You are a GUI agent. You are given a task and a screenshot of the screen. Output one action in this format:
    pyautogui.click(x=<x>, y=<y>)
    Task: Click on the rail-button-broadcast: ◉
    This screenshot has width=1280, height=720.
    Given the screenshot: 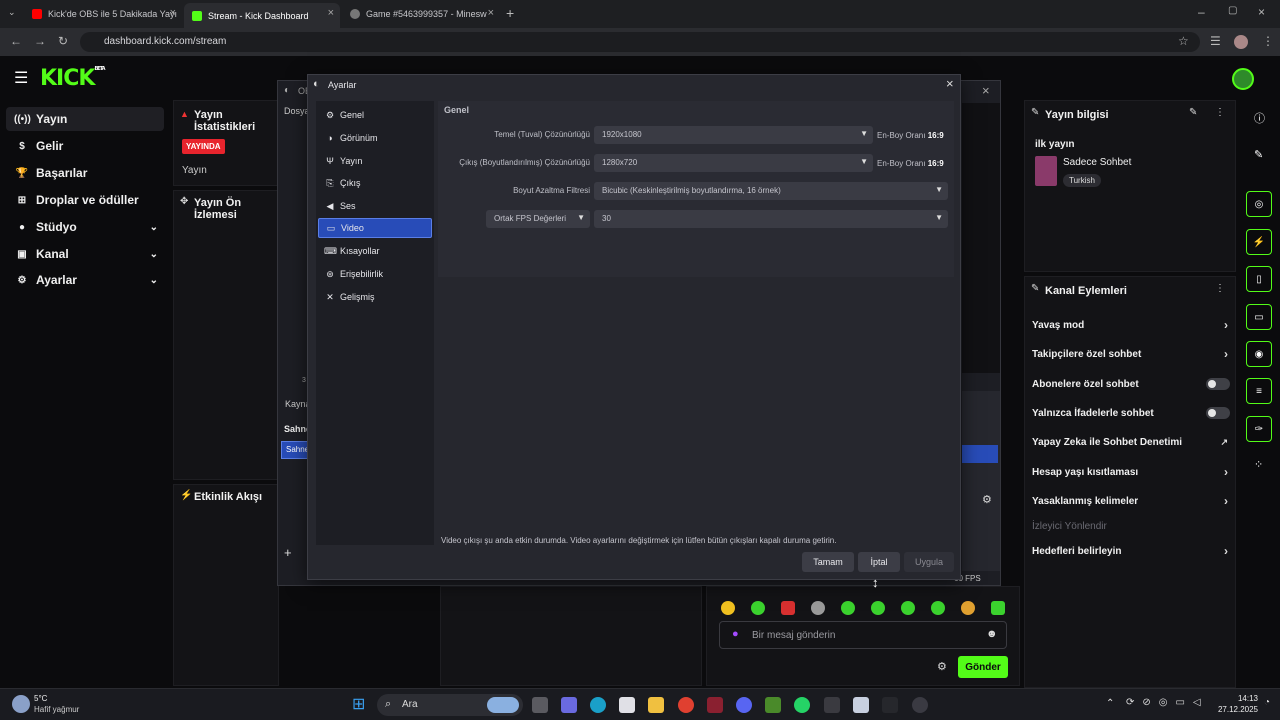 What is the action you would take?
    pyautogui.click(x=1259, y=354)
    